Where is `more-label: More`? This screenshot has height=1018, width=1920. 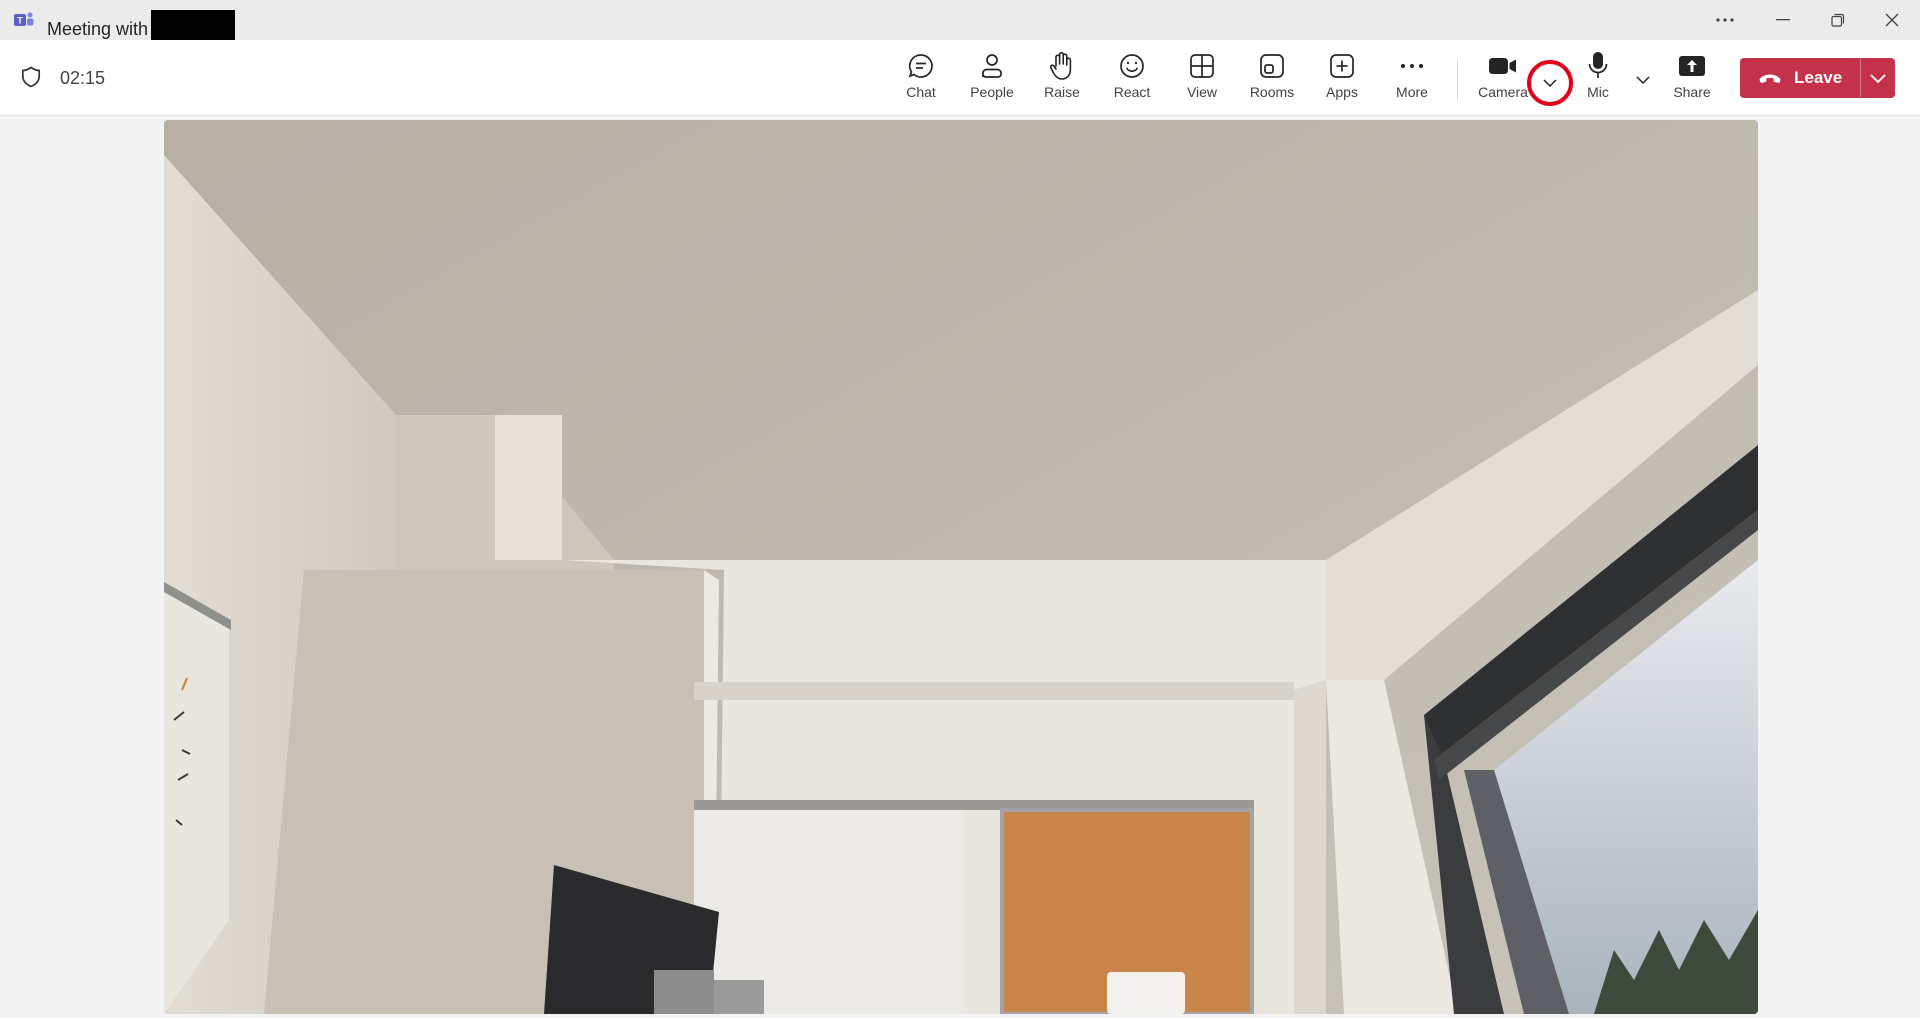 more-label: More is located at coordinates (1412, 92).